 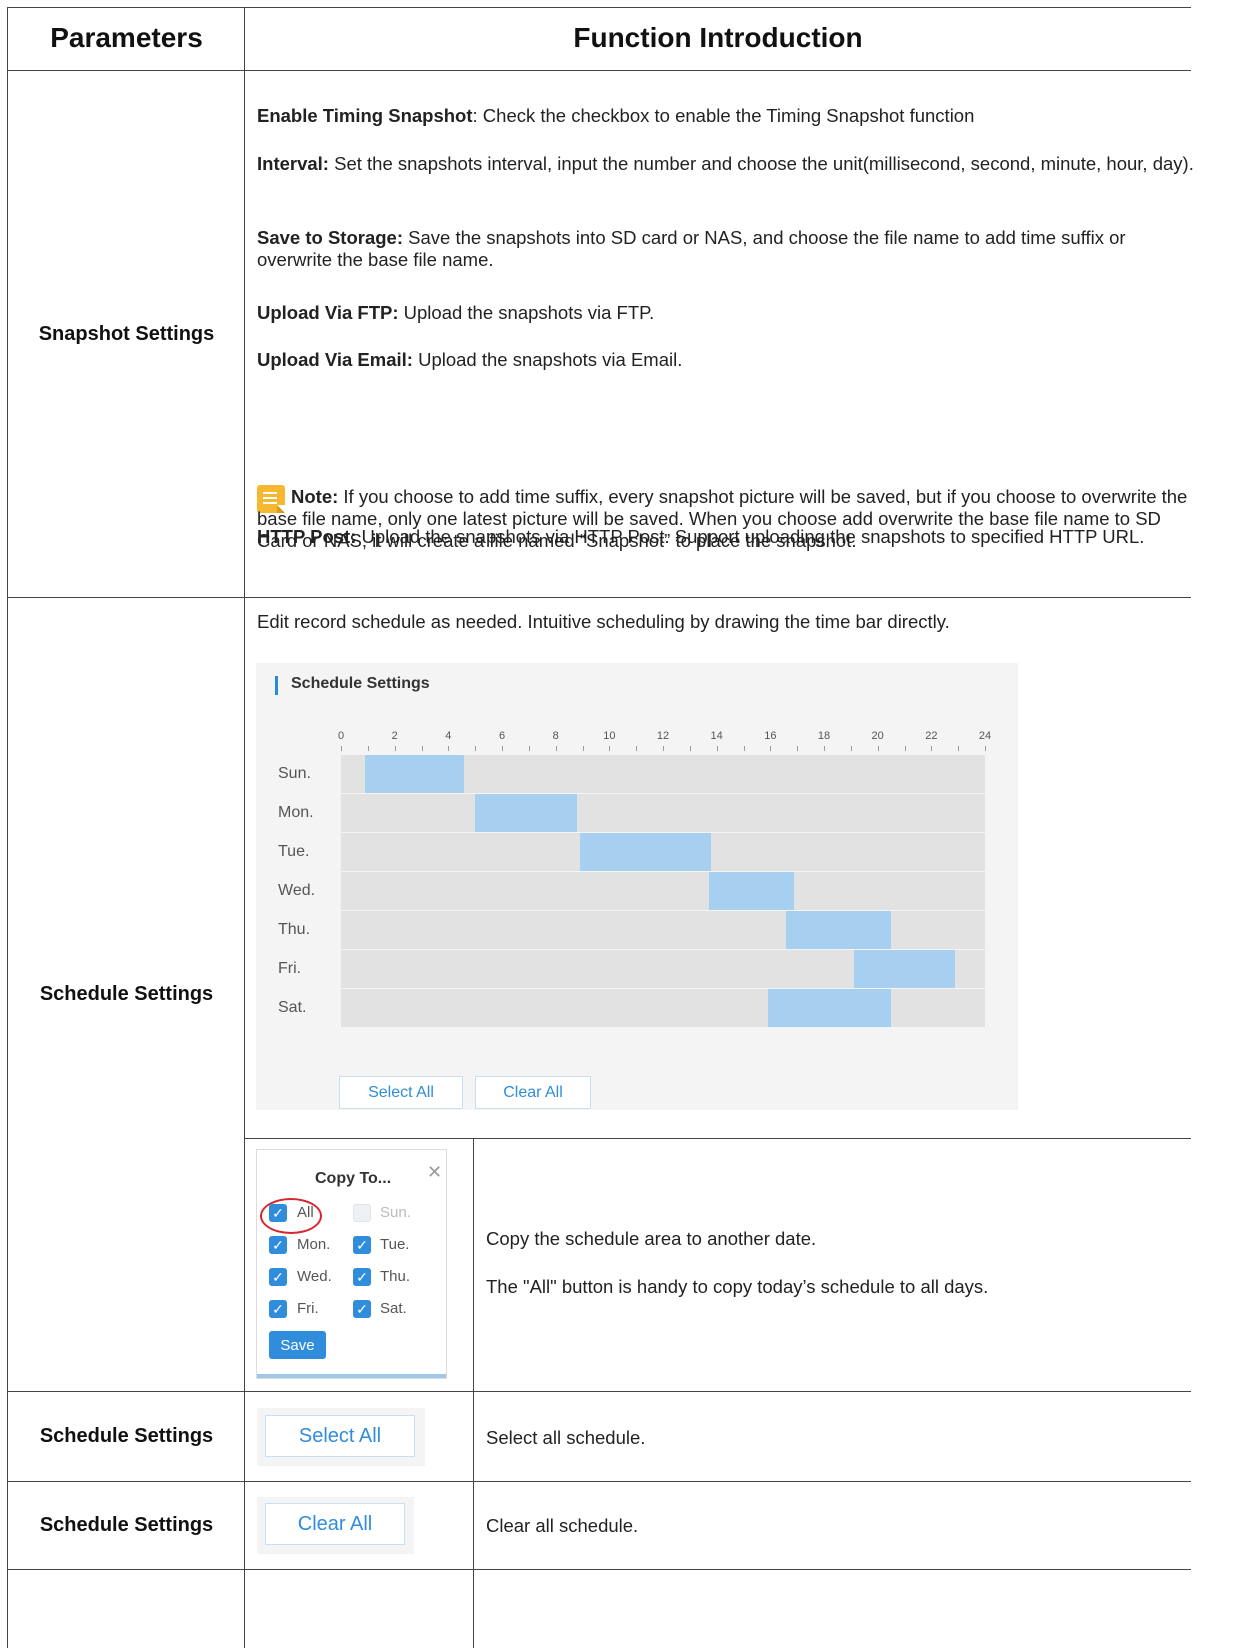 I want to click on inner-column-divider, so click(x=473, y=1393).